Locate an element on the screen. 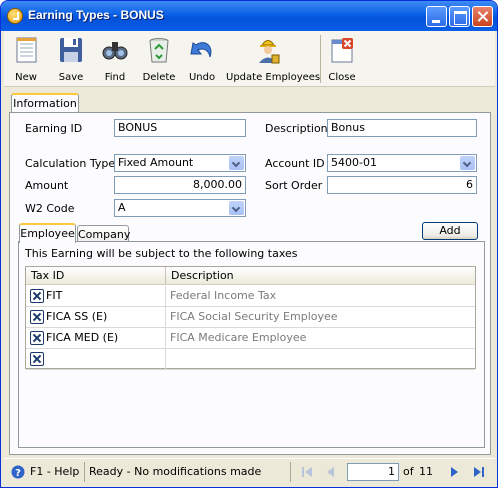 The image size is (498, 488). sort-order-field: 6 is located at coordinates (402, 185).